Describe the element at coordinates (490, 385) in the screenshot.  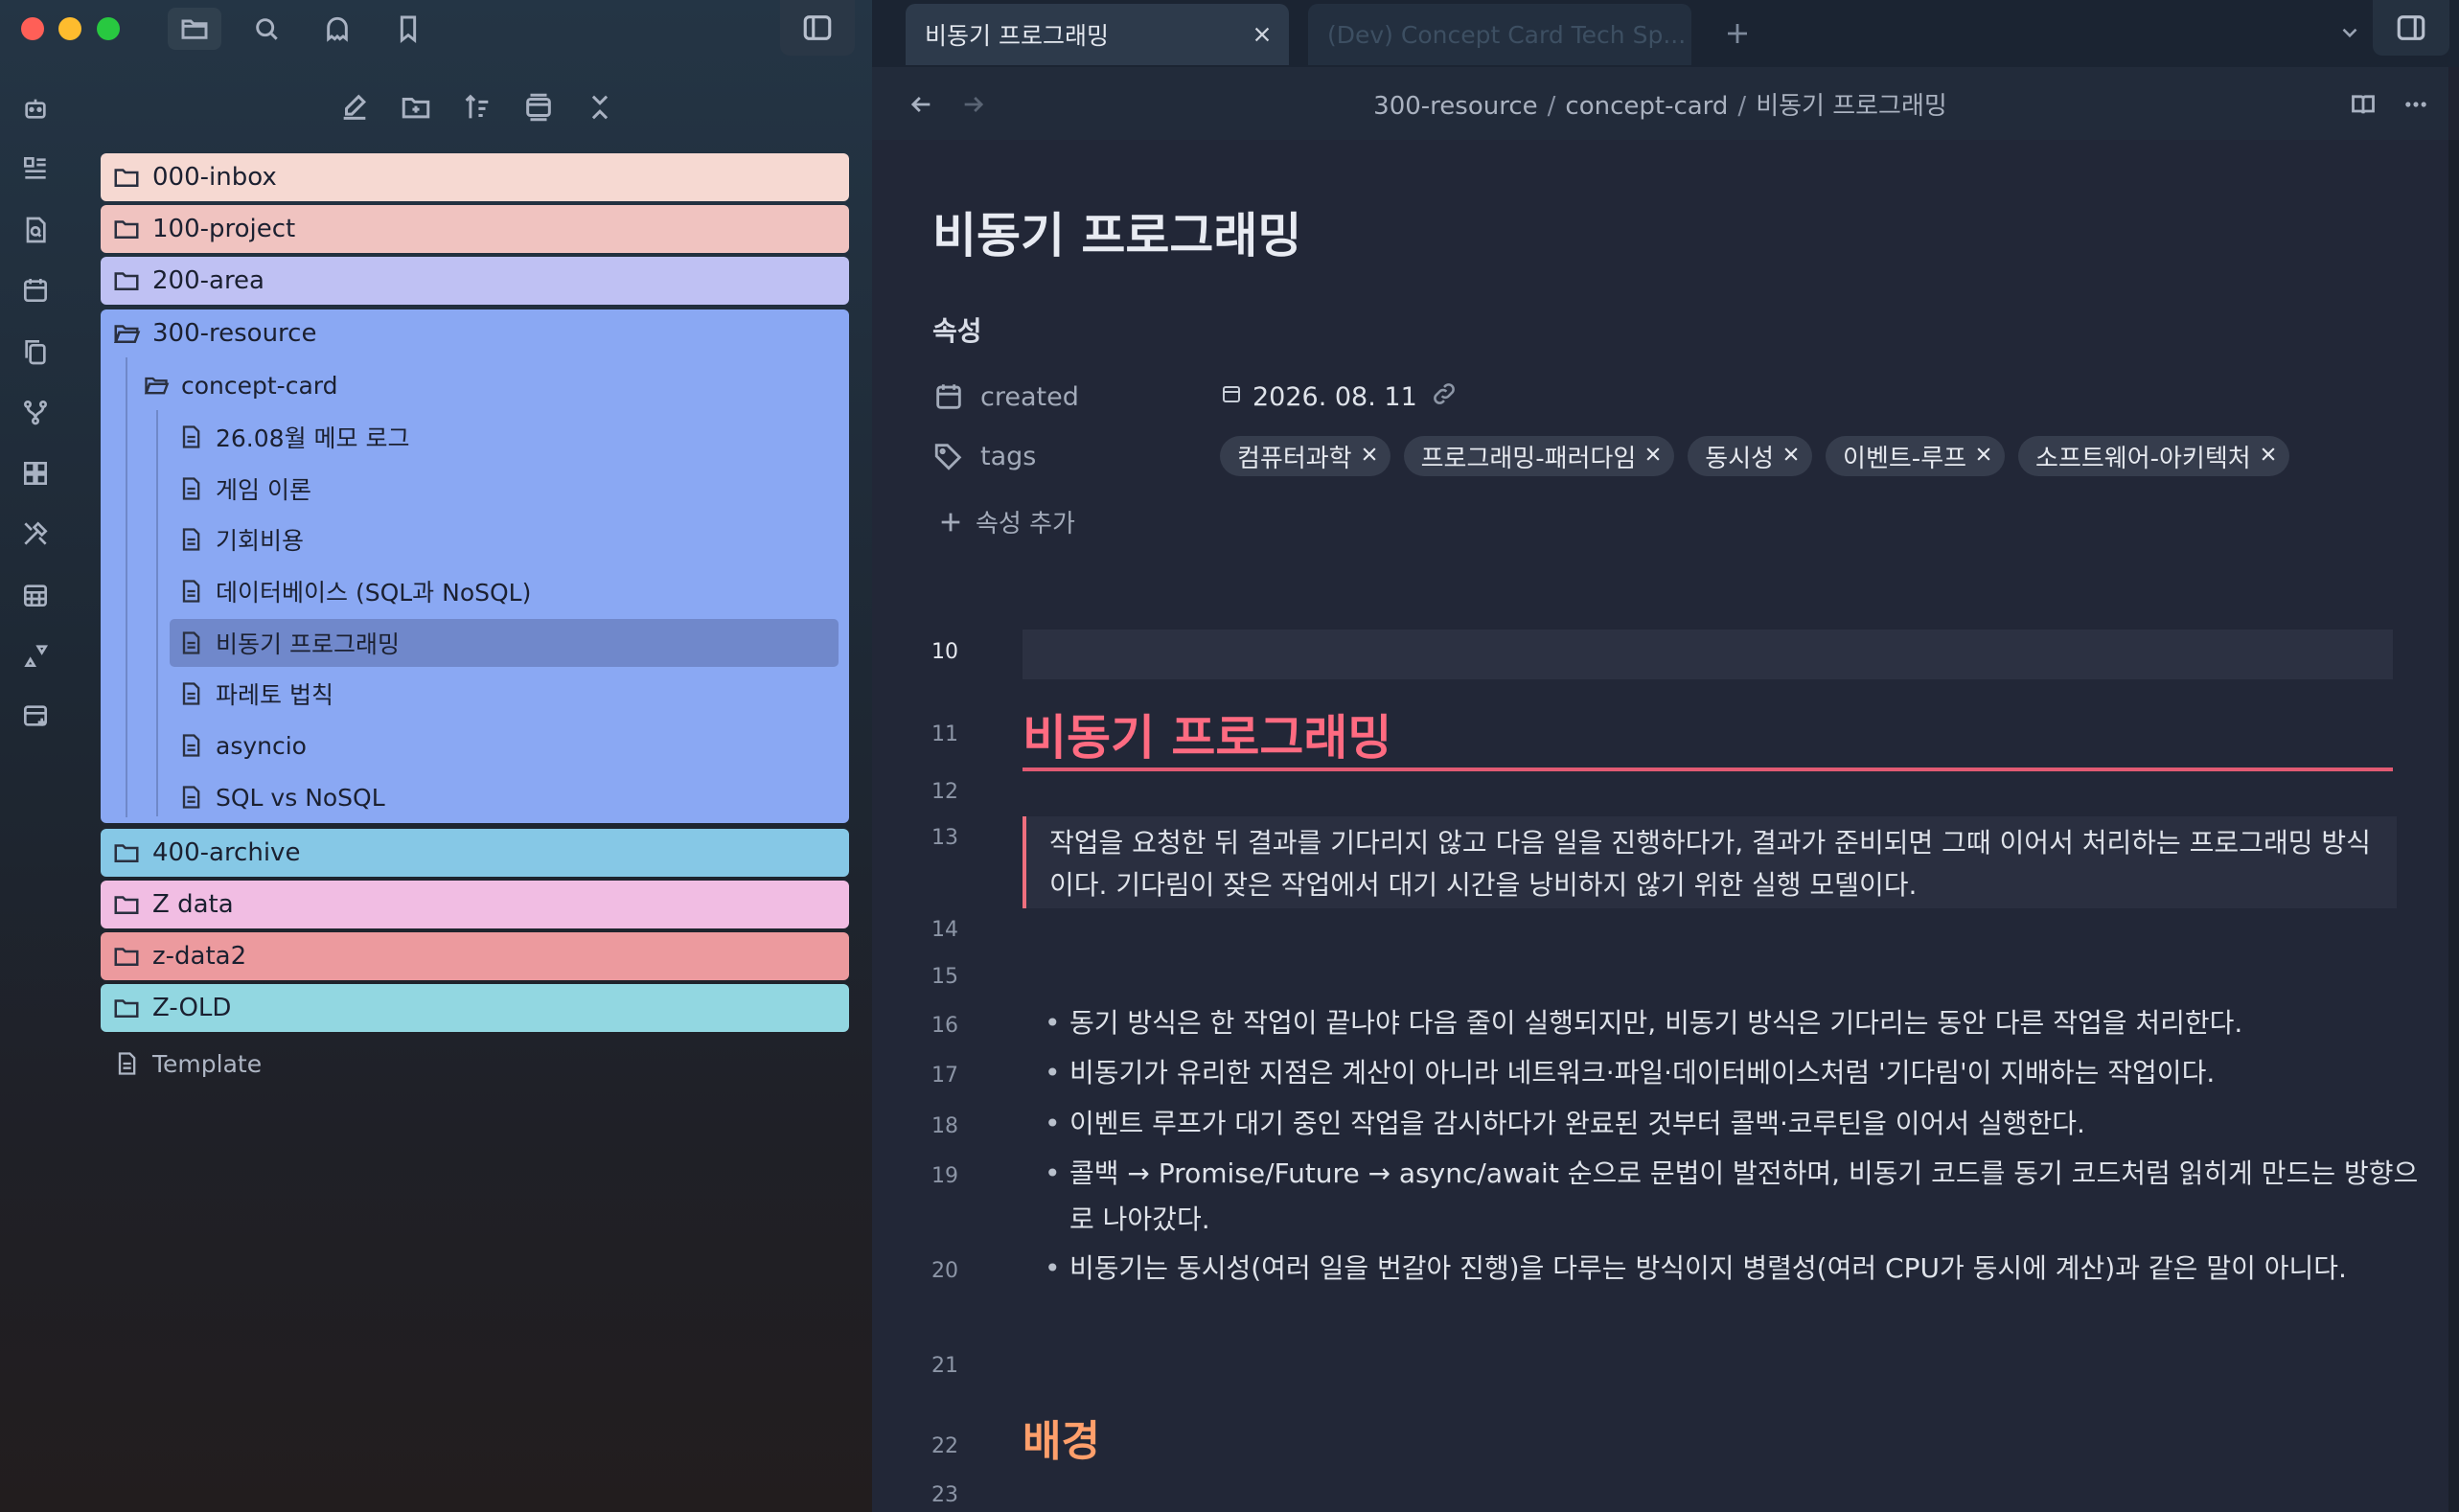
I see `folder-concept-card: concept-card` at that location.